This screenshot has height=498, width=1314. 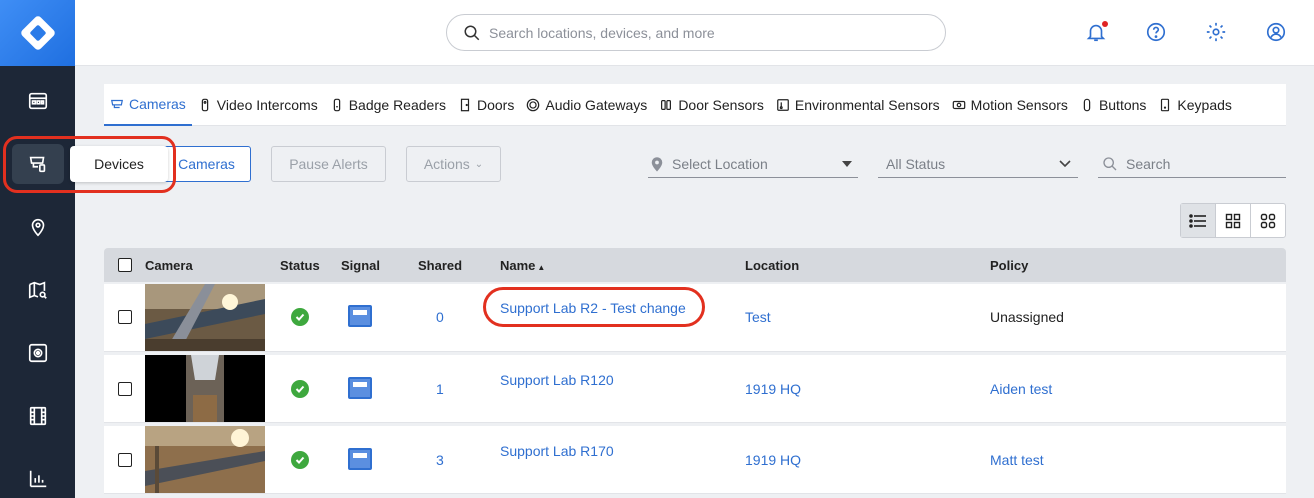 I want to click on tab-badge-readers: Badge Readers, so click(x=388, y=105).